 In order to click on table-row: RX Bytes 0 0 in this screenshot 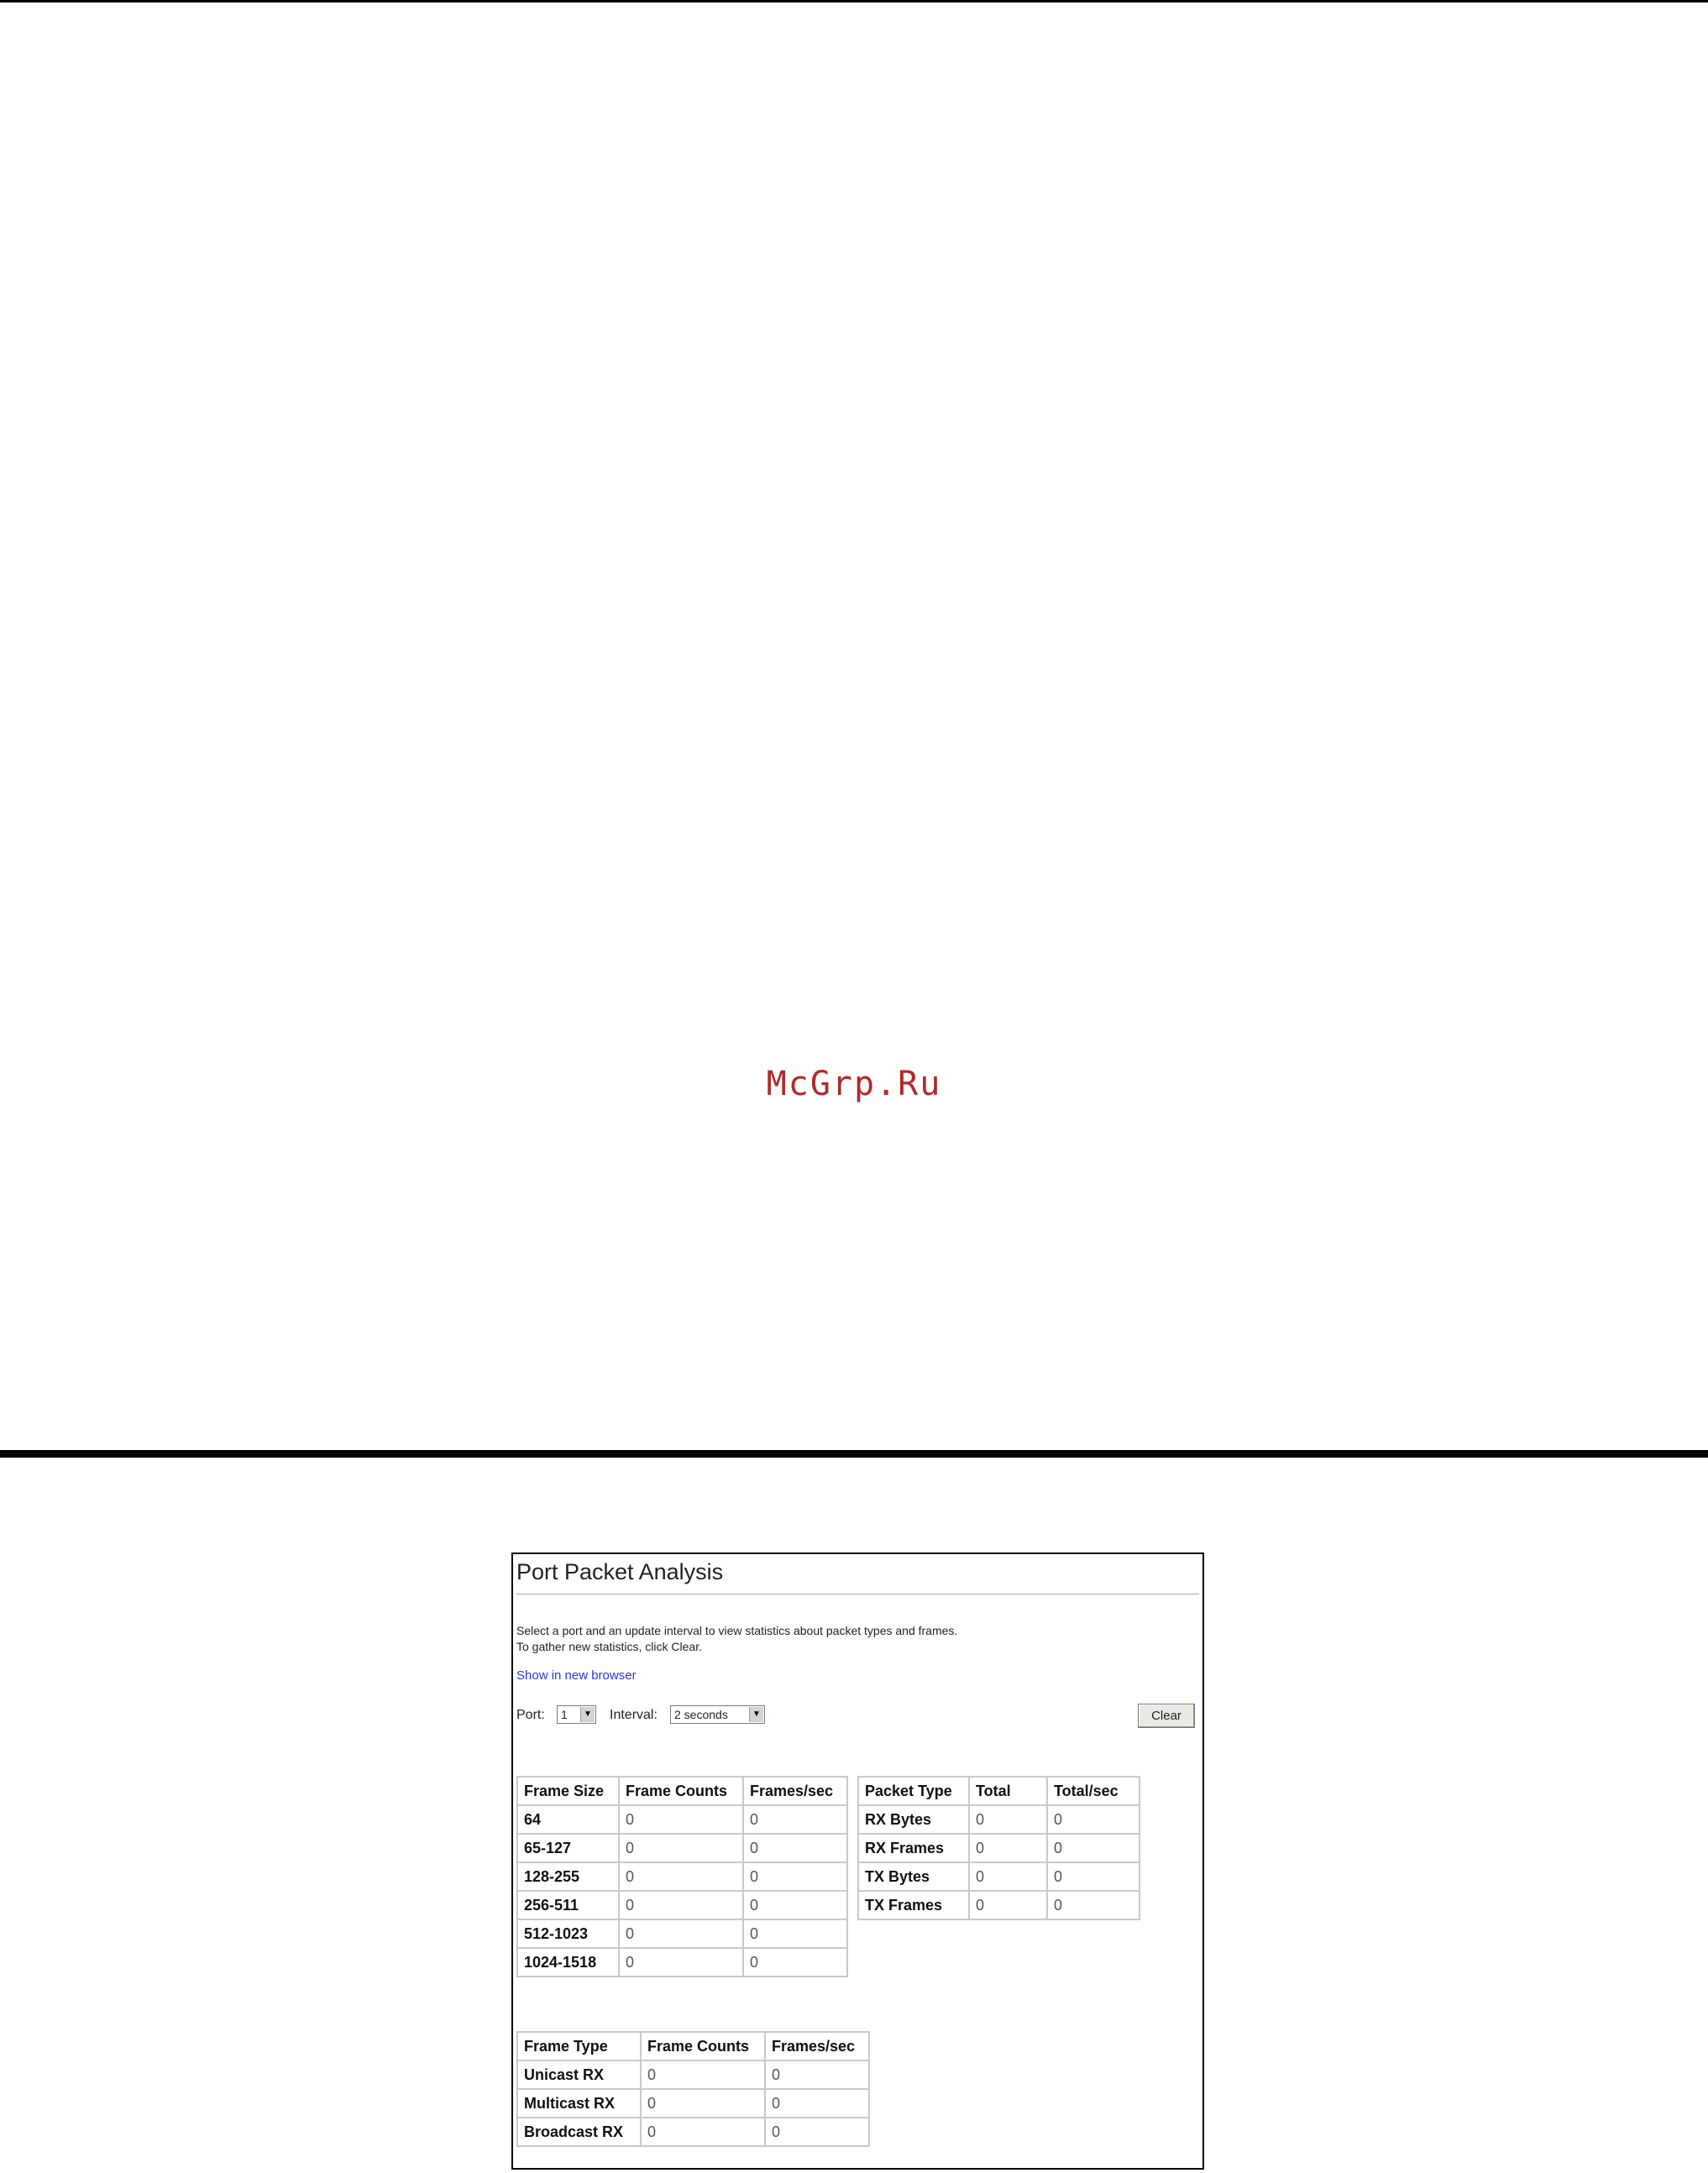, I will do `click(999, 1819)`.